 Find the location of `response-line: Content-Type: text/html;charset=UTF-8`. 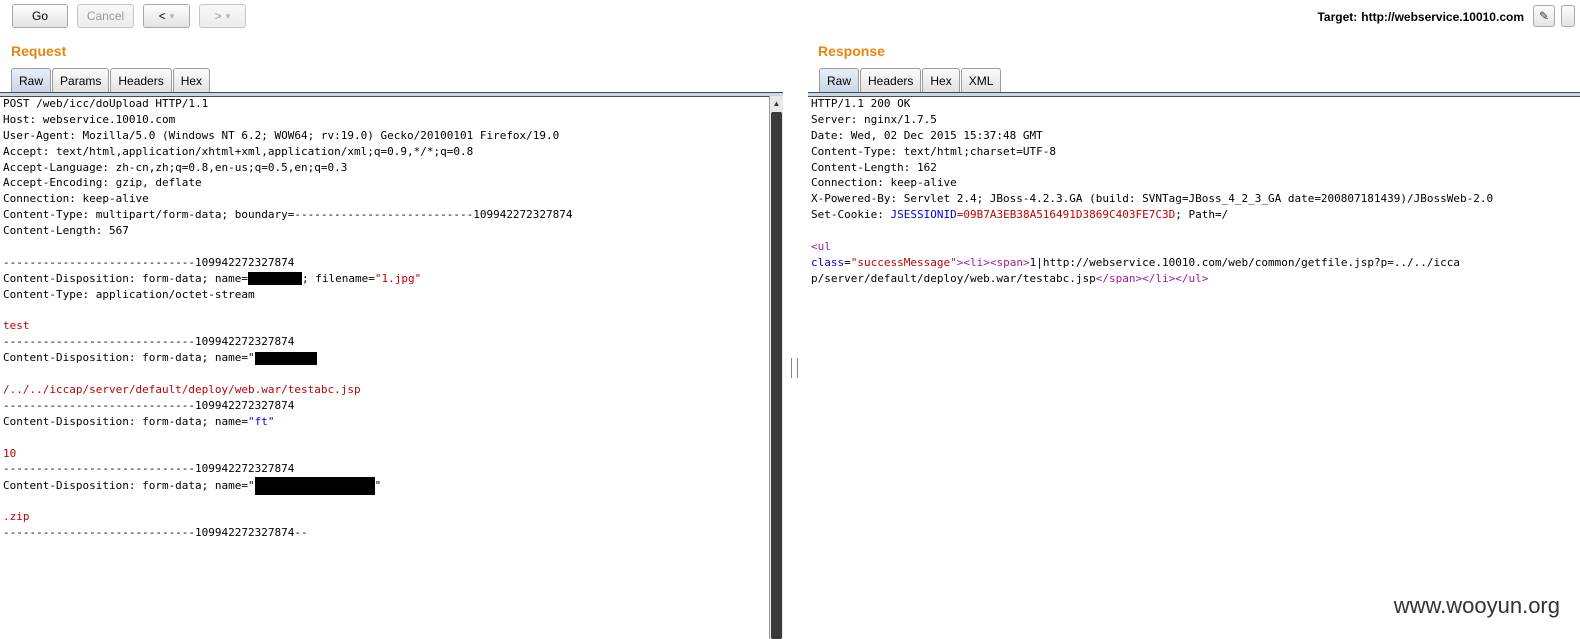

response-line: Content-Type: text/html;charset=UTF-8 is located at coordinates (934, 151).